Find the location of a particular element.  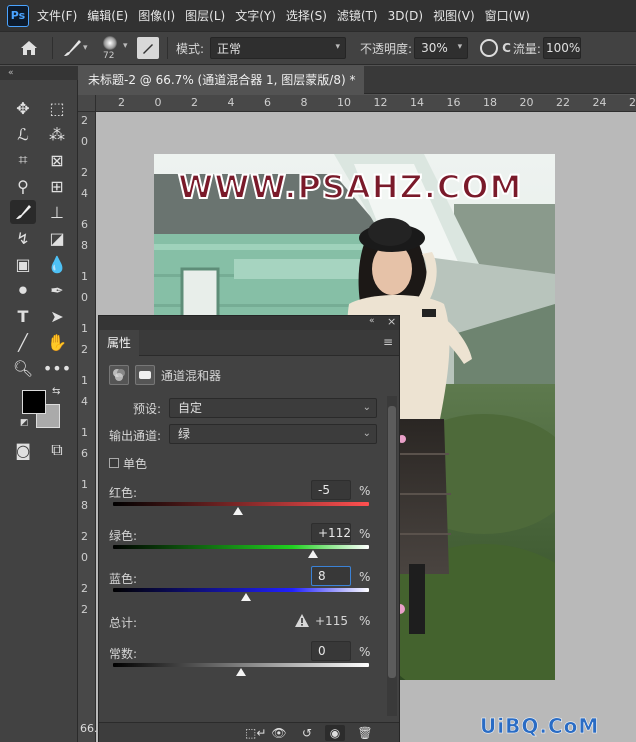

tab-properties: 属性 is located at coordinates (119, 343).